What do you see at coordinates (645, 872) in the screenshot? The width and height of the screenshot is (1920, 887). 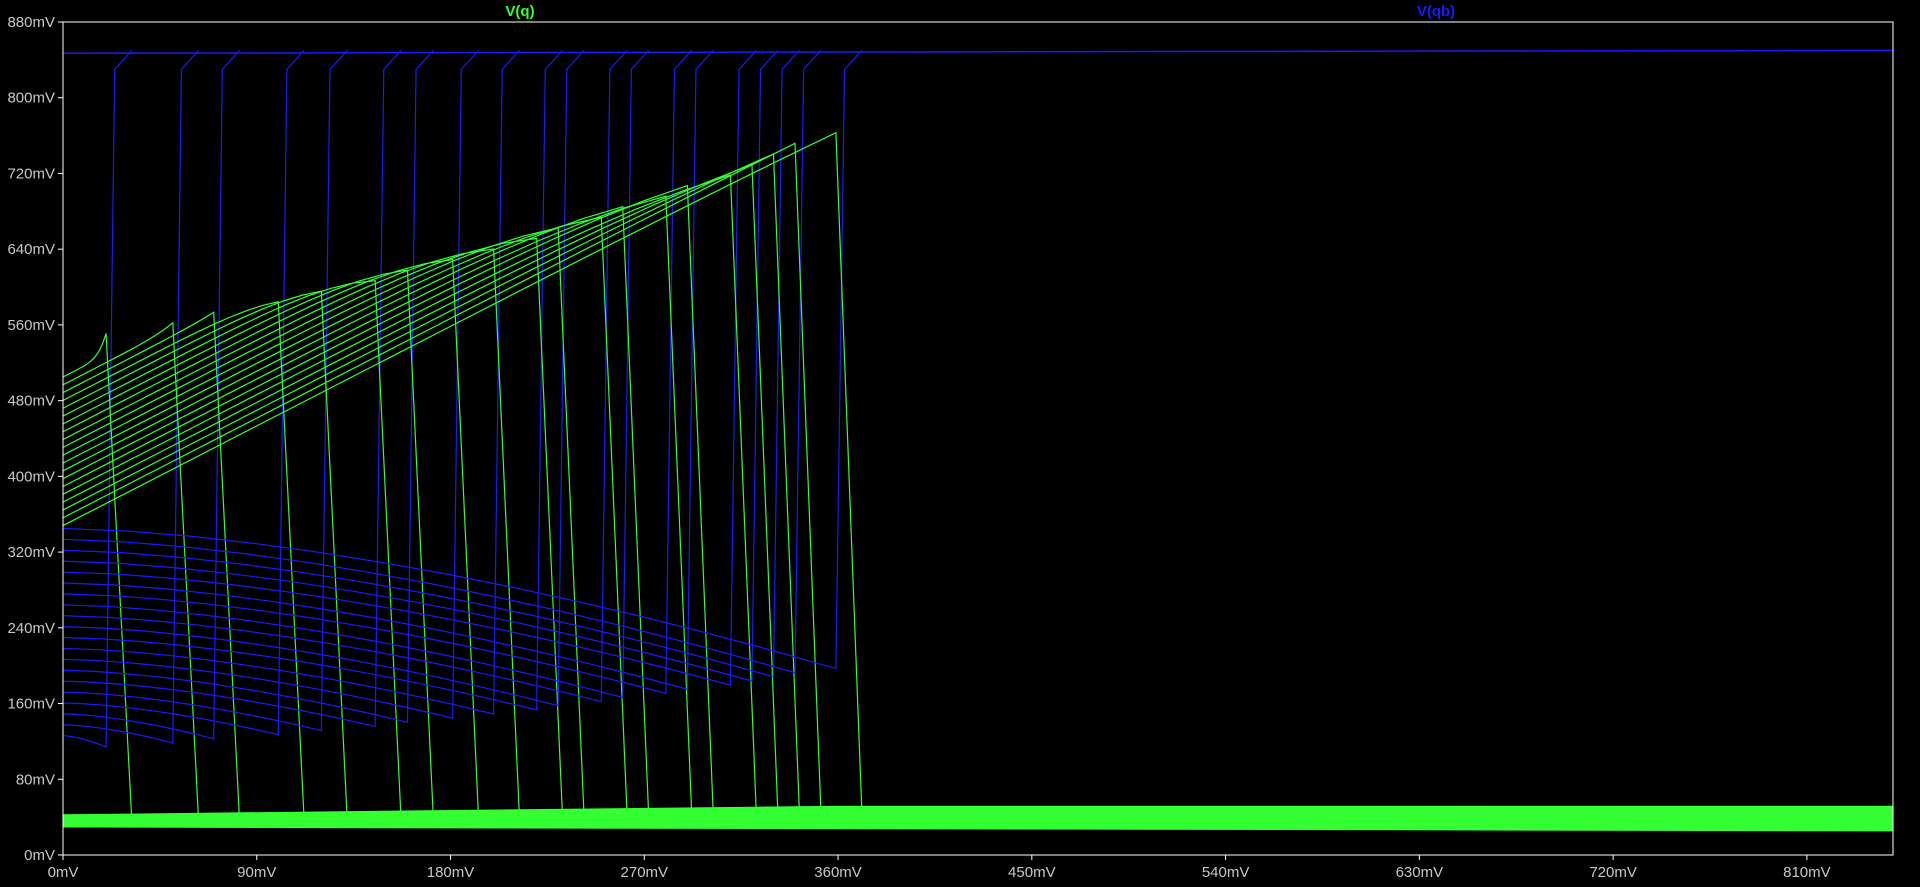 I see `x-tick-label: 270mV` at bounding box center [645, 872].